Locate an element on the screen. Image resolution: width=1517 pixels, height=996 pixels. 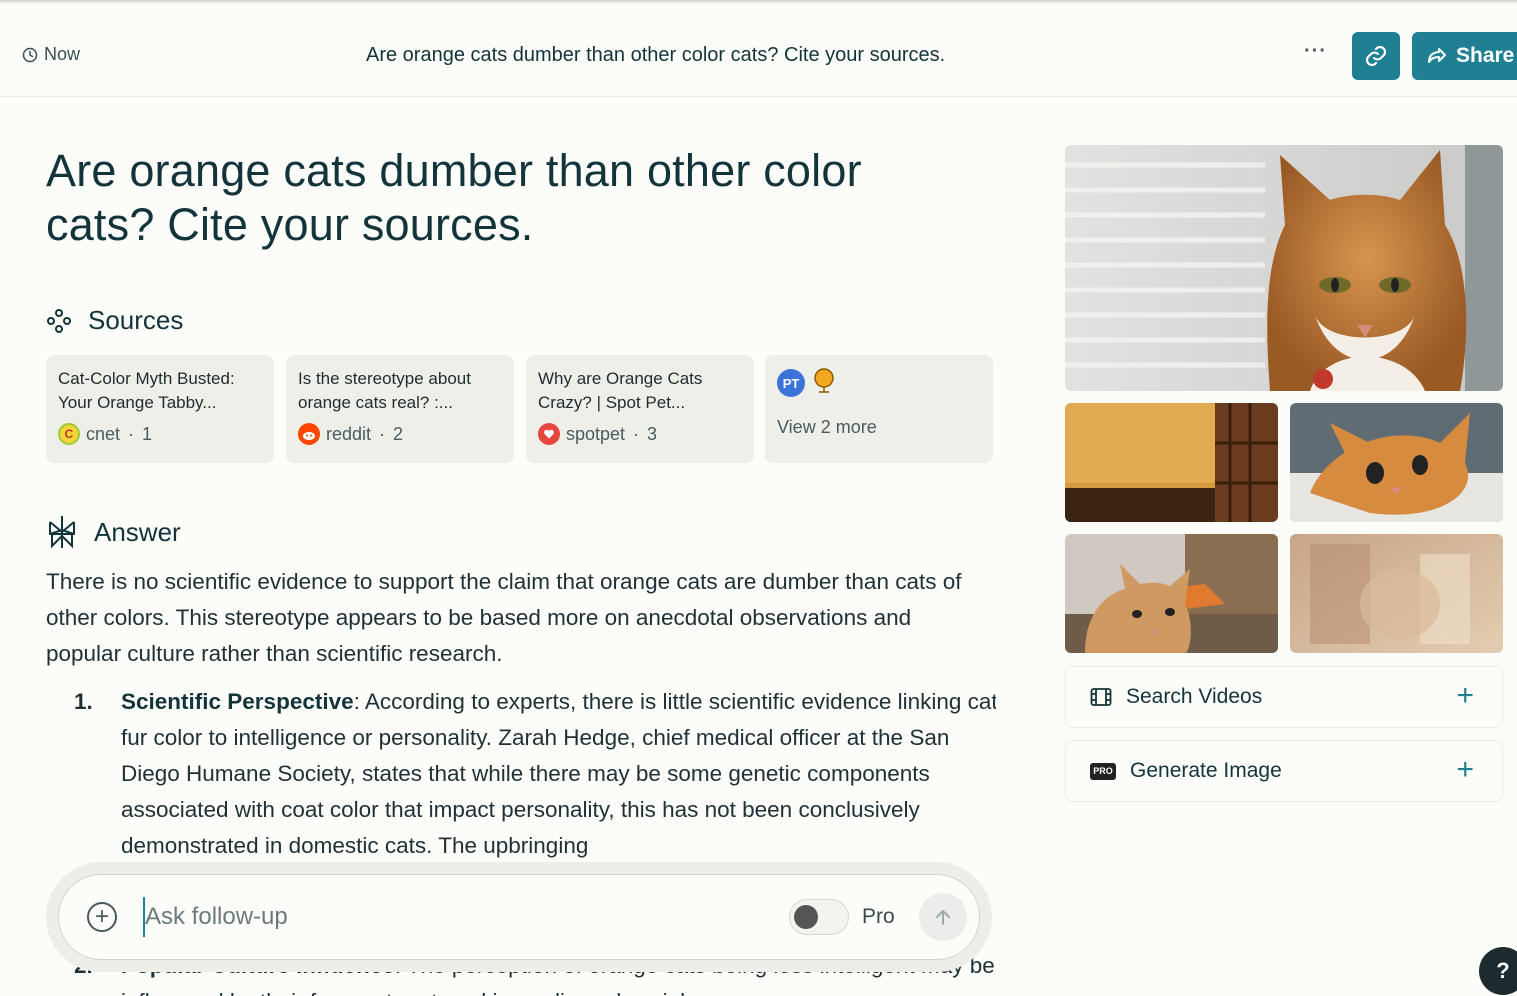
pro-badge-icon: PRO is located at coordinates (1103, 771).